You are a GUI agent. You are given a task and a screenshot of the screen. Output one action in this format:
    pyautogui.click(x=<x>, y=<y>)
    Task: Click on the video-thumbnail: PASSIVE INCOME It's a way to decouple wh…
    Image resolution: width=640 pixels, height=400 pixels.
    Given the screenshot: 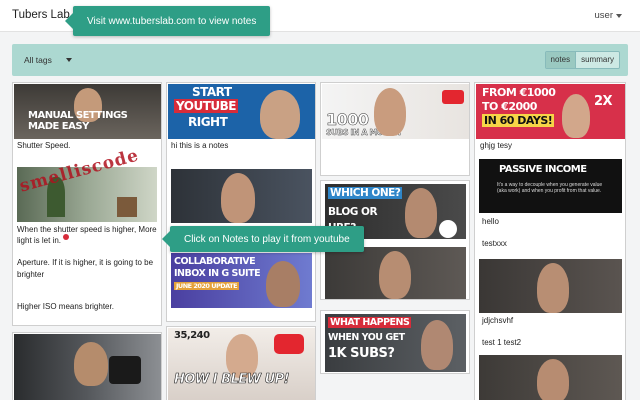 What is the action you would take?
    pyautogui.click(x=550, y=186)
    